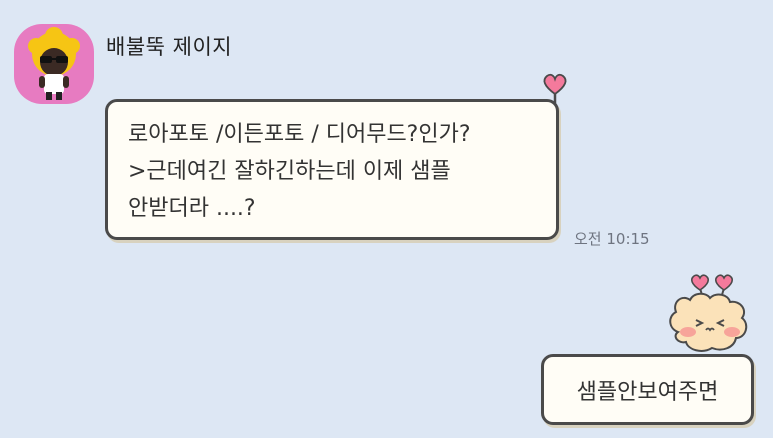 Image resolution: width=773 pixels, height=438 pixels. I want to click on character-avatar-icon, so click(54, 63).